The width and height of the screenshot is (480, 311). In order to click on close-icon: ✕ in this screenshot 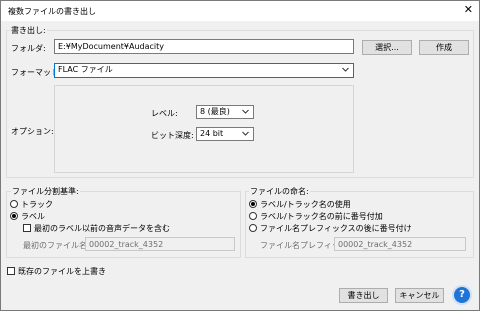, I will do `click(468, 10)`.